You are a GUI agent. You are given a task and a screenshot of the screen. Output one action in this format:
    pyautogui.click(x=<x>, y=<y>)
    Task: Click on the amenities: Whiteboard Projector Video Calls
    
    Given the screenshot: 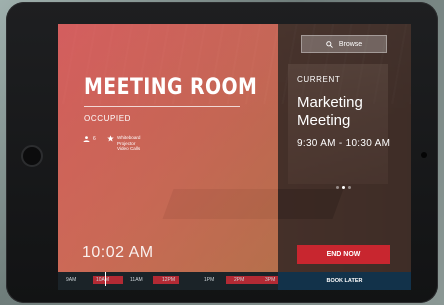 What is the action you would take?
    pyautogui.click(x=124, y=143)
    